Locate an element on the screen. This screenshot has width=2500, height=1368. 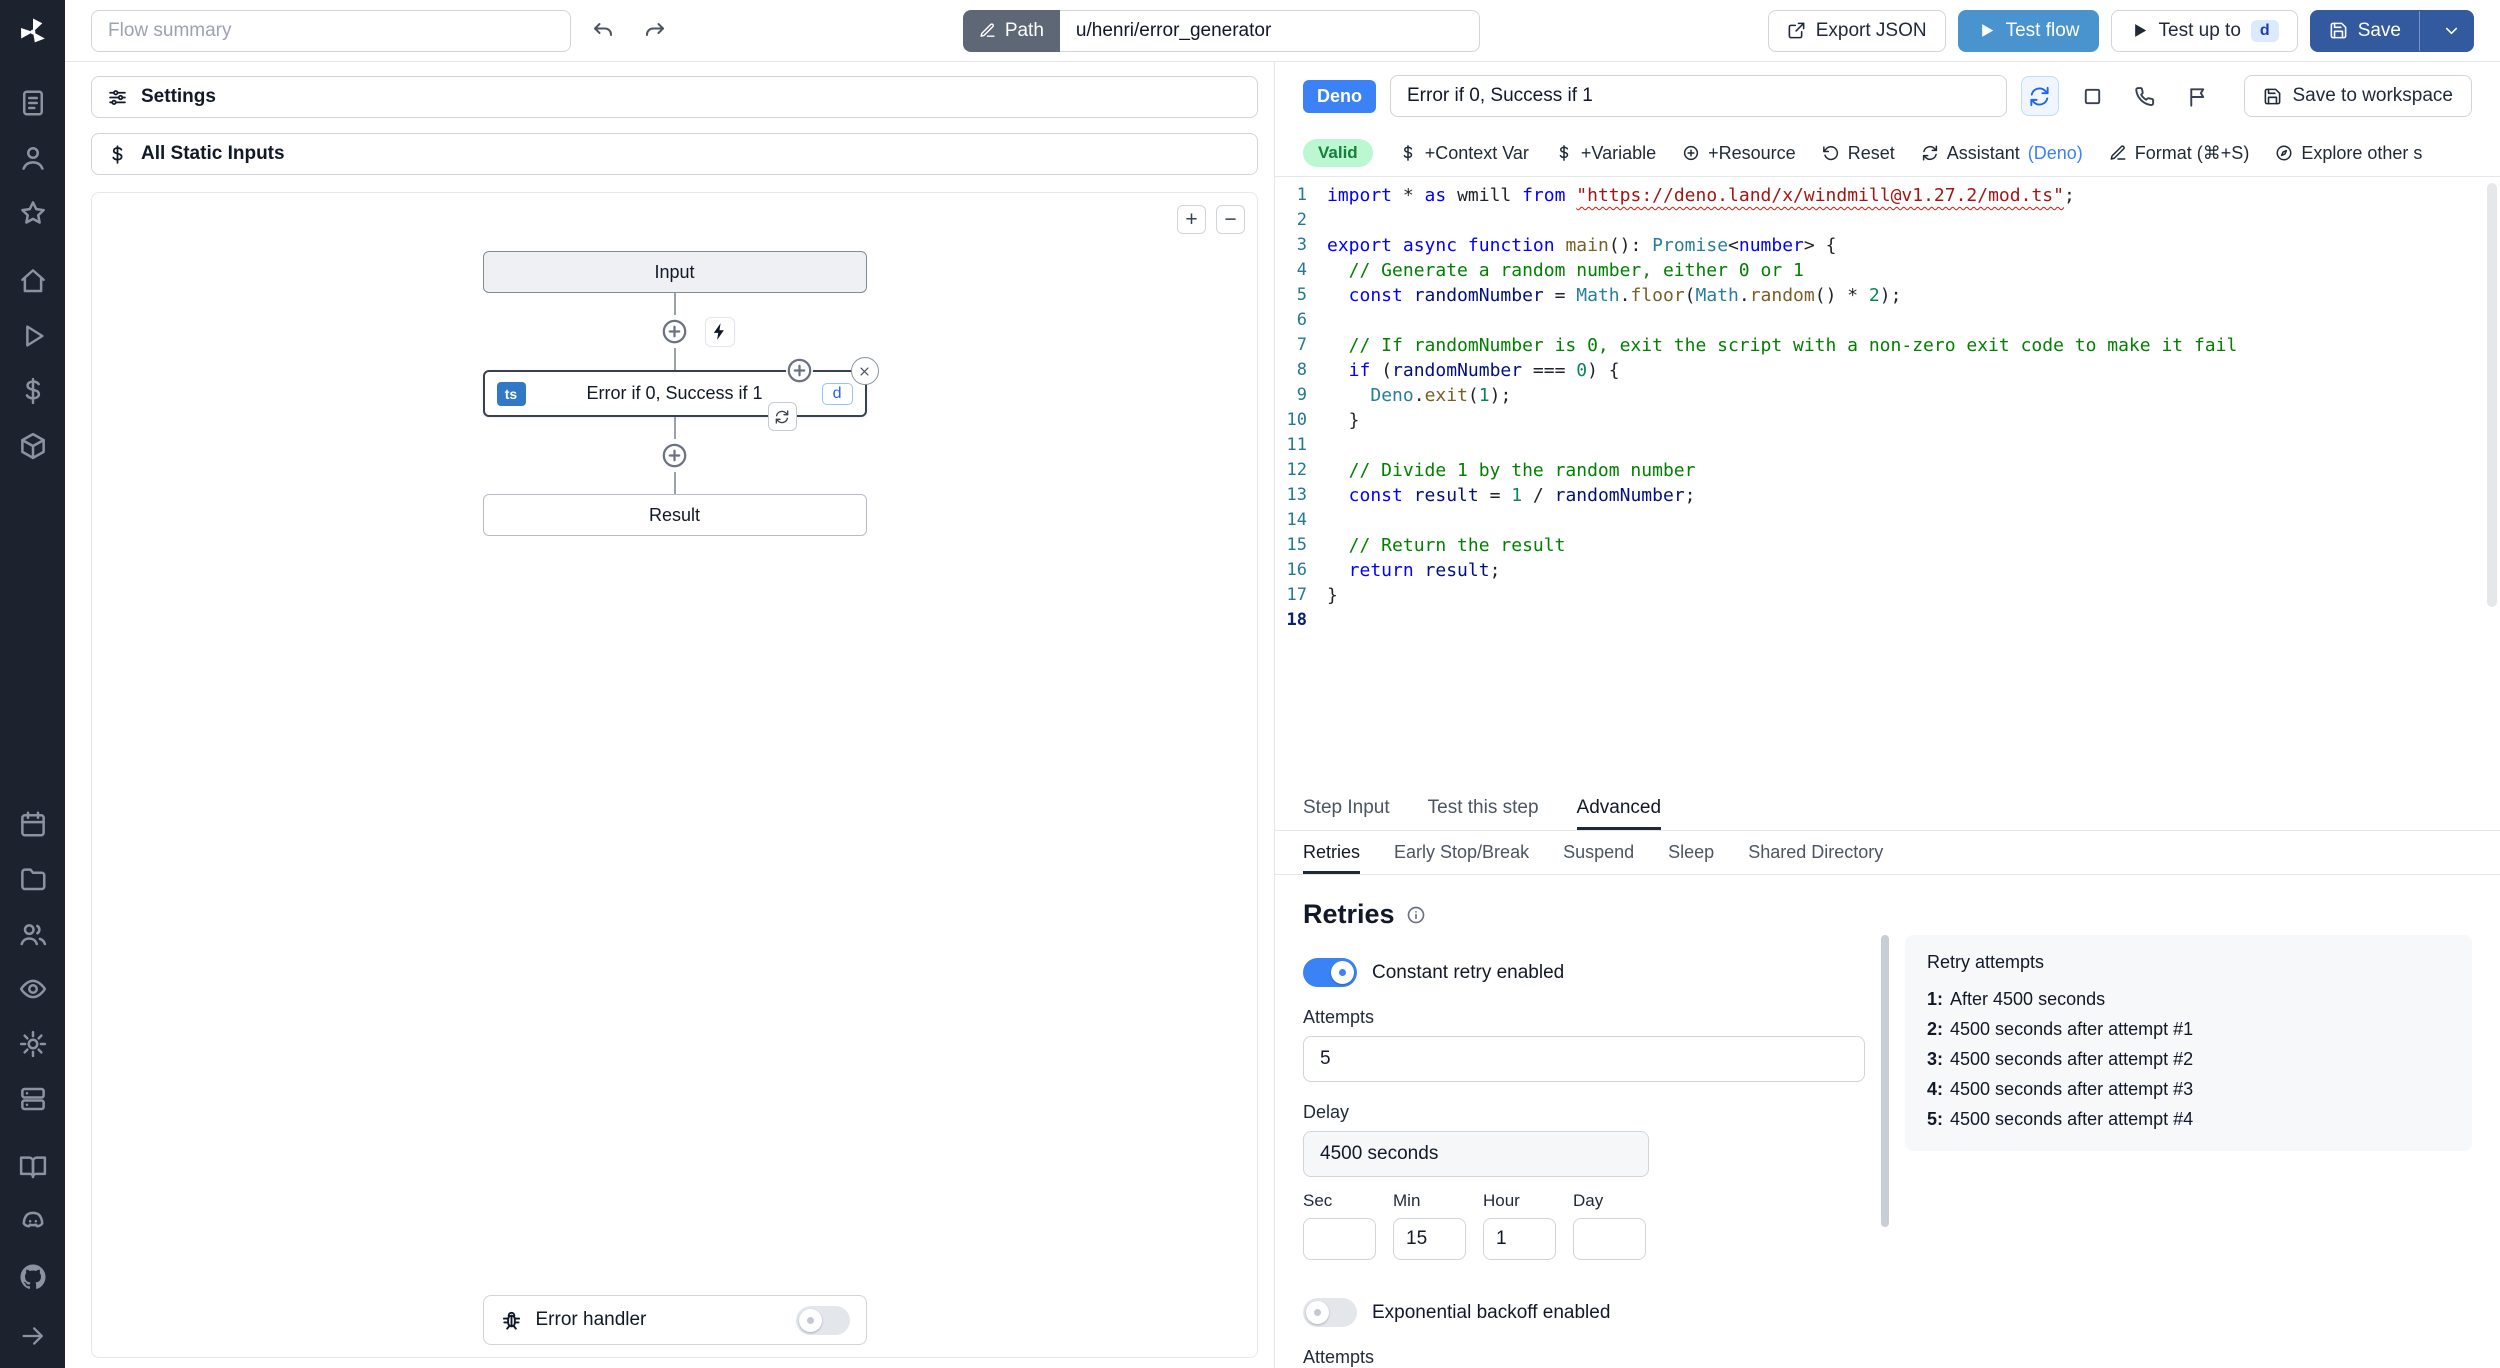
settings-icon is located at coordinates (33, 1044).